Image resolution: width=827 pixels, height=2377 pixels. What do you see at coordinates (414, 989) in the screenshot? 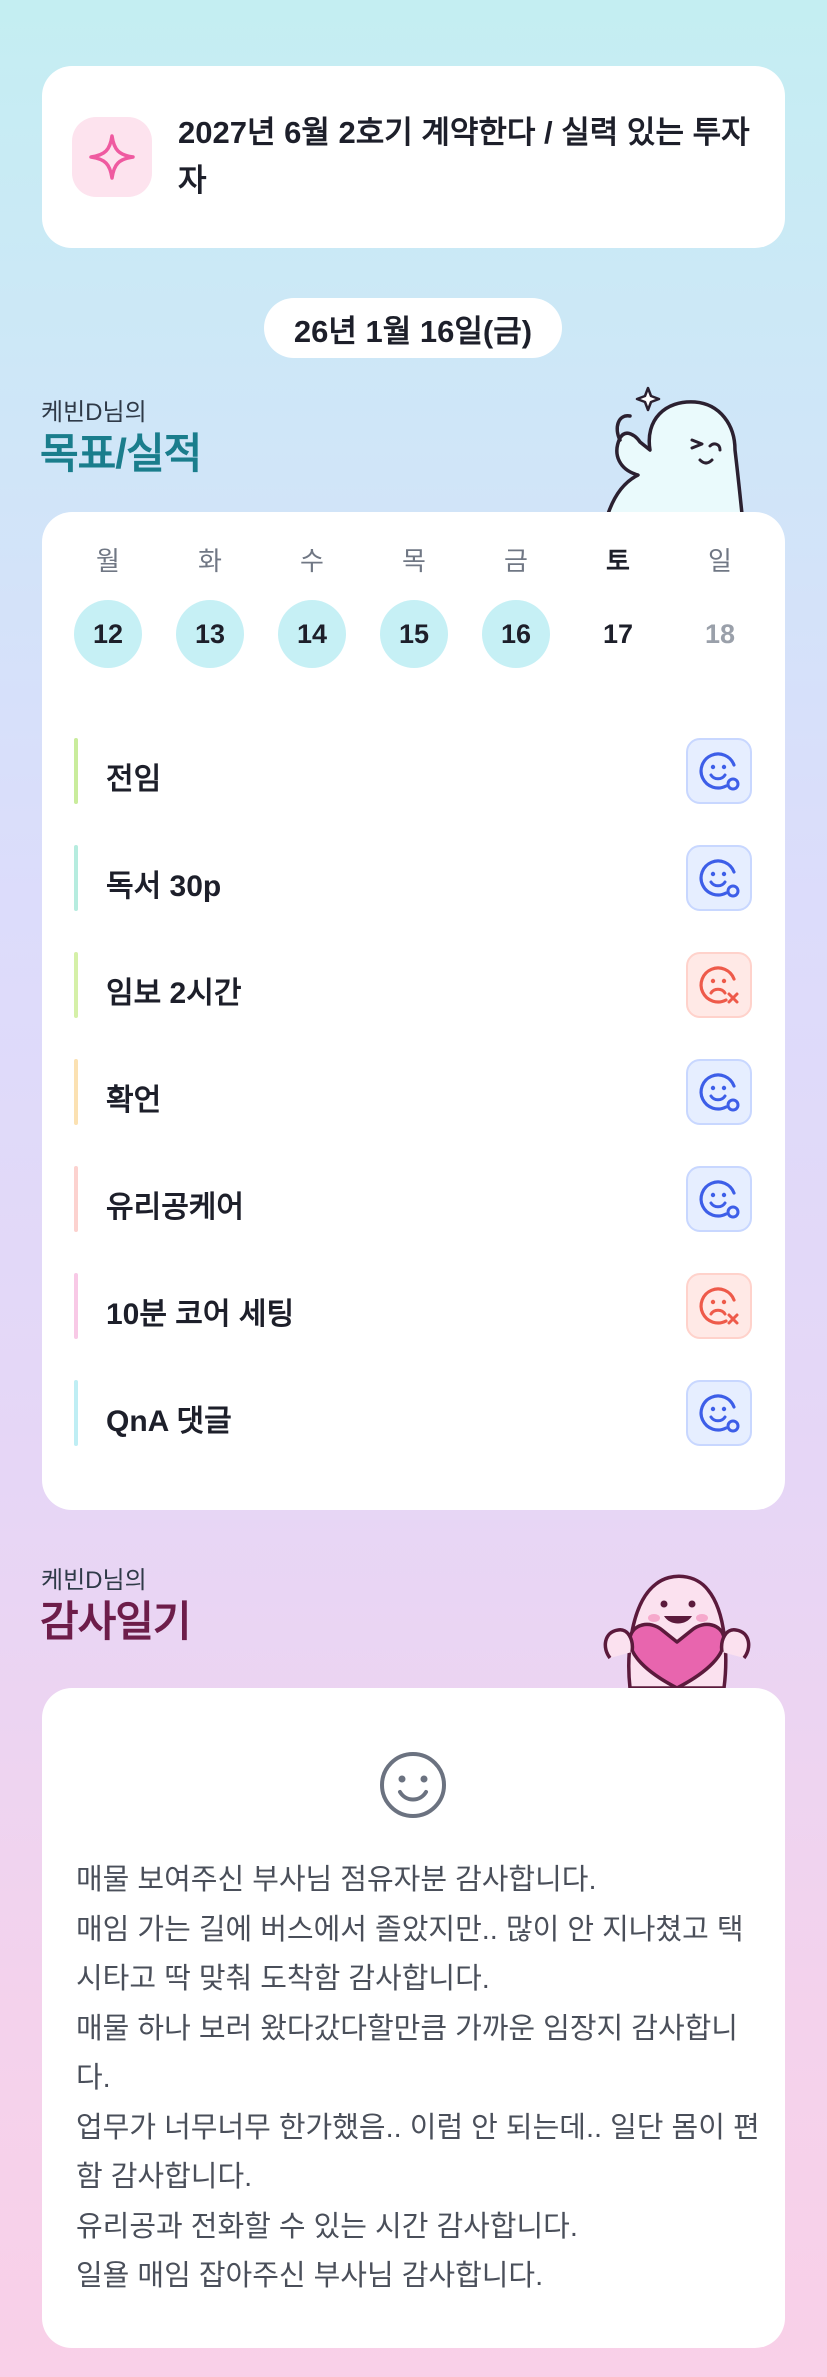
I see `task-item: 임보 2시간` at bounding box center [414, 989].